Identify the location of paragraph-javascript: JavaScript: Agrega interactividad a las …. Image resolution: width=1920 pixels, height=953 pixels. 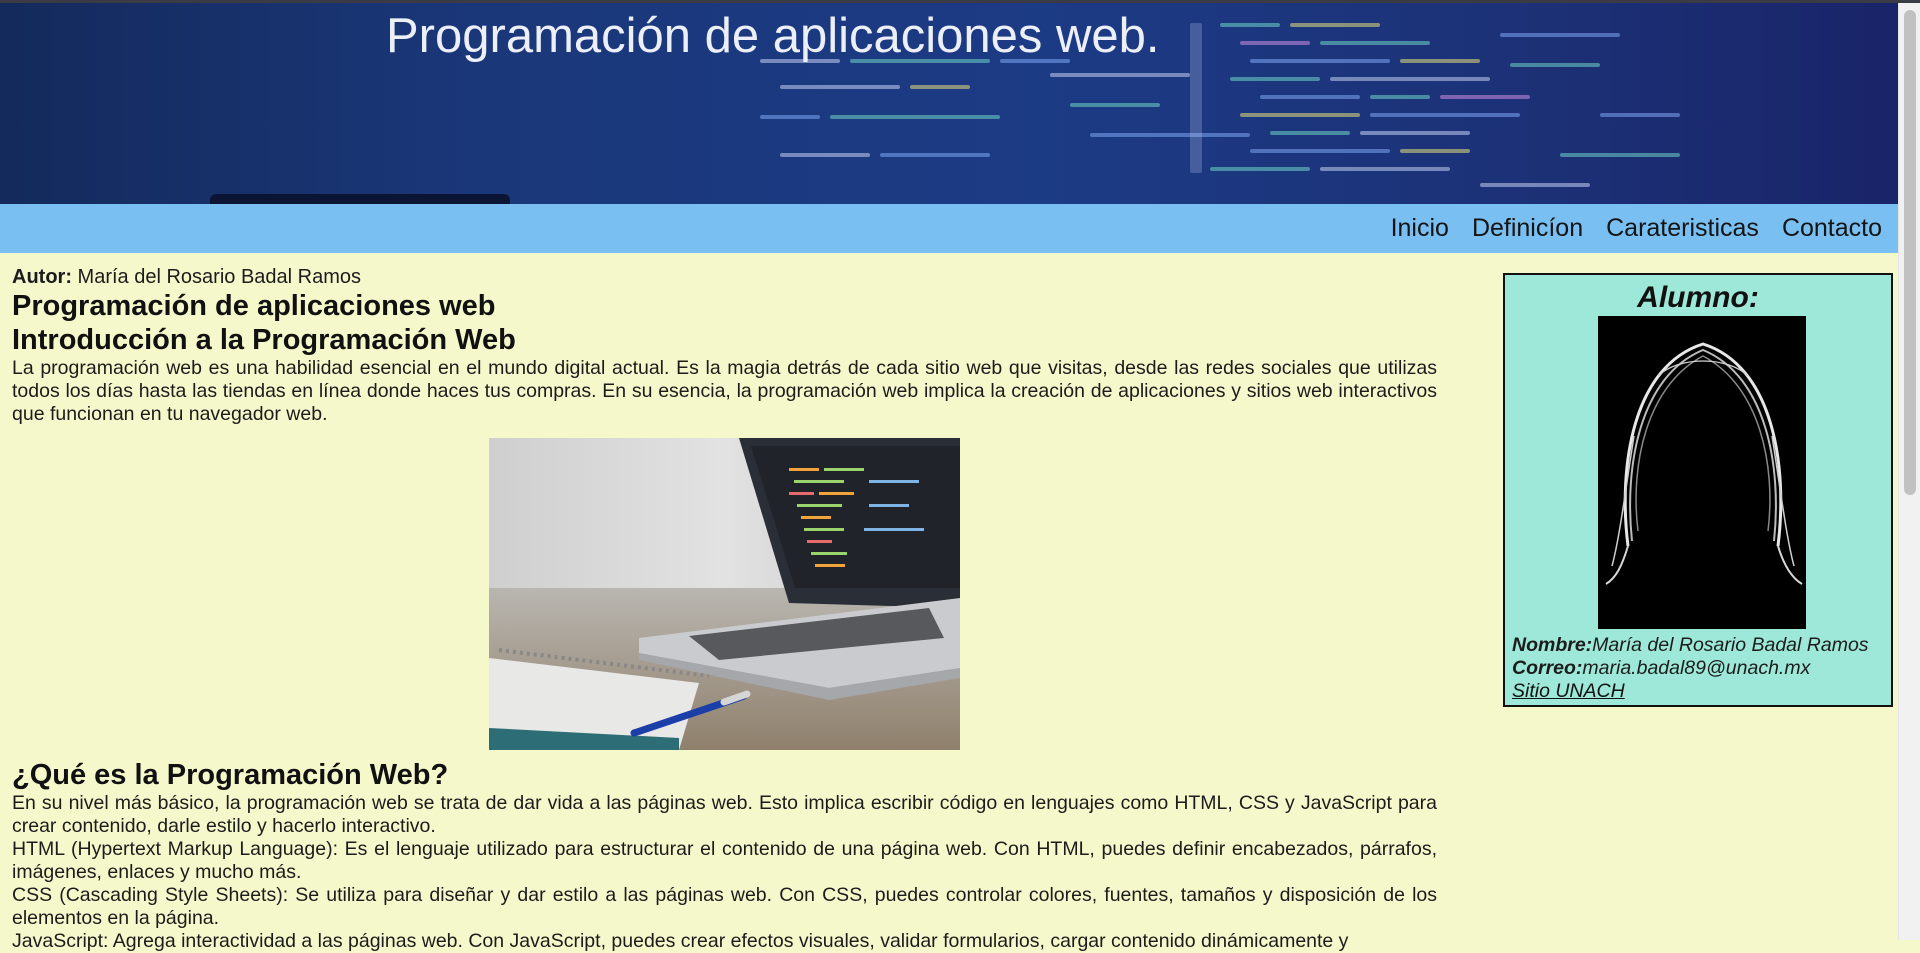
(680, 941).